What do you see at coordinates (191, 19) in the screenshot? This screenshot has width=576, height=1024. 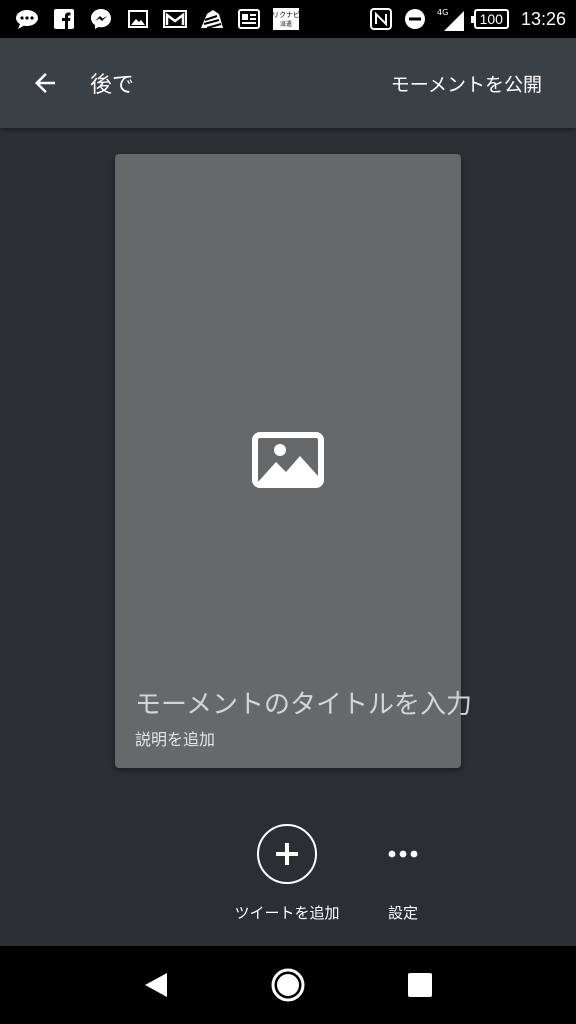 I see `notification-icons: リクナビ 派遣` at bounding box center [191, 19].